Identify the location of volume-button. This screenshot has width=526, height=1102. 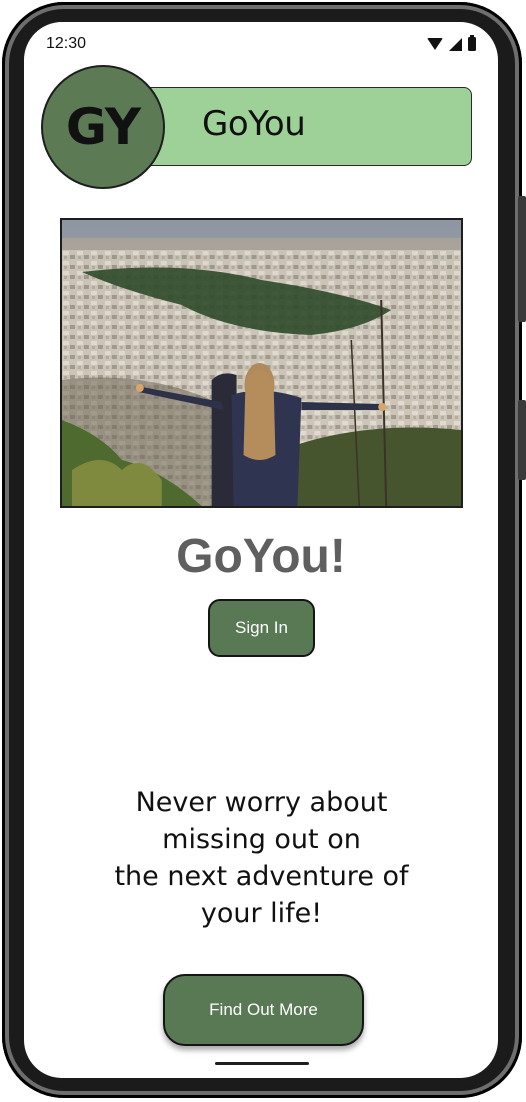
(522, 440).